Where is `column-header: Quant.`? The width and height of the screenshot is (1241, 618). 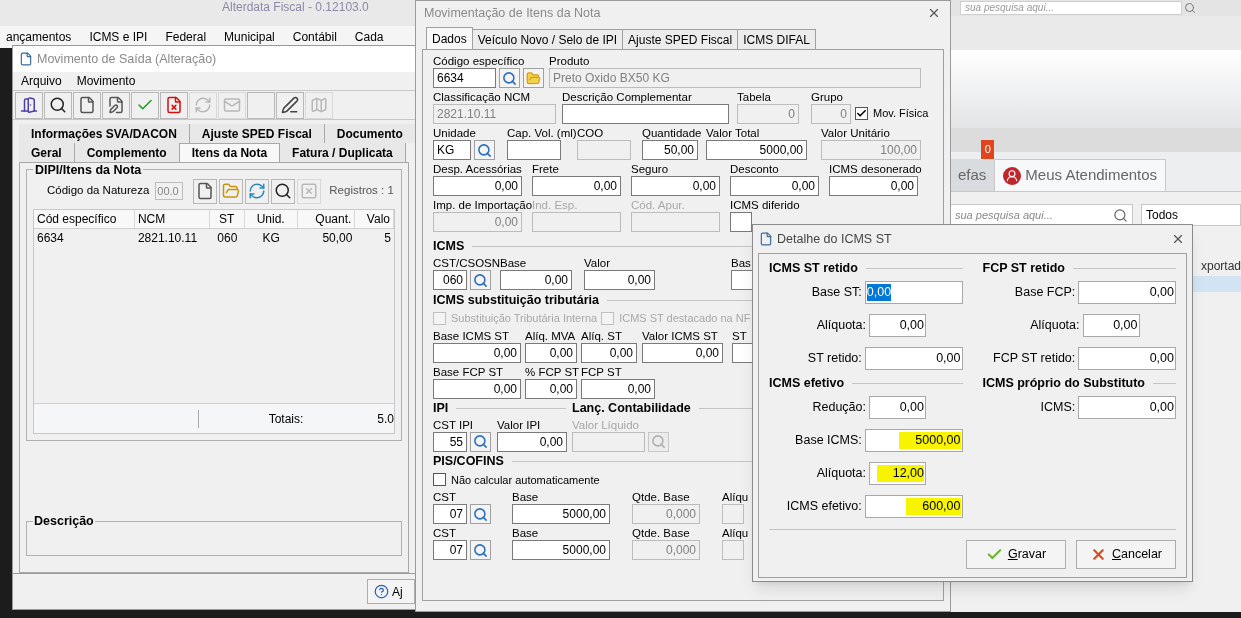 column-header: Quant. is located at coordinates (326, 219).